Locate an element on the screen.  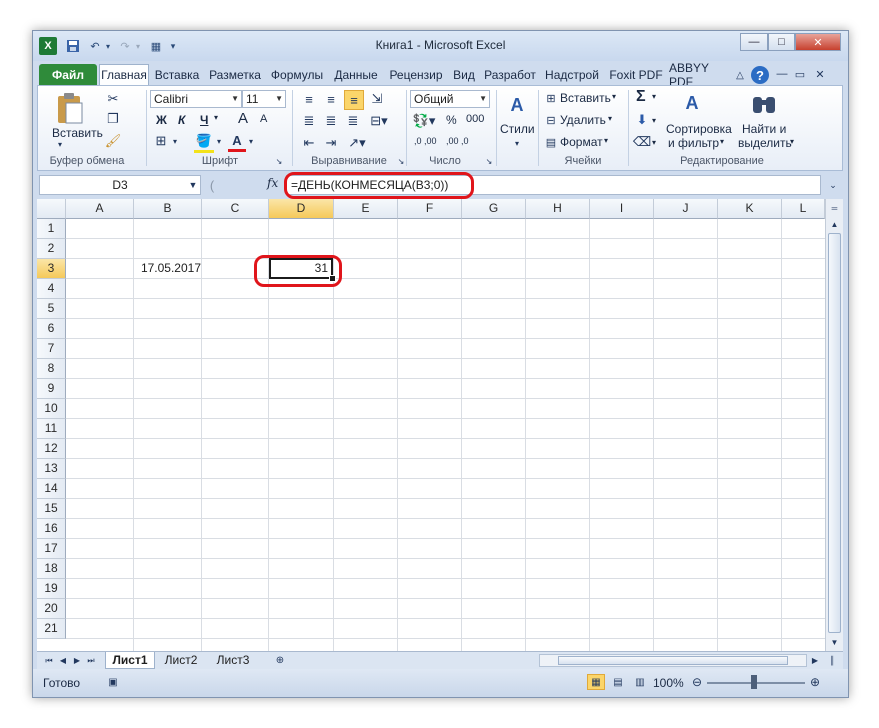
last-sheet-icon: ⏭ is located at coordinates (91, 660).